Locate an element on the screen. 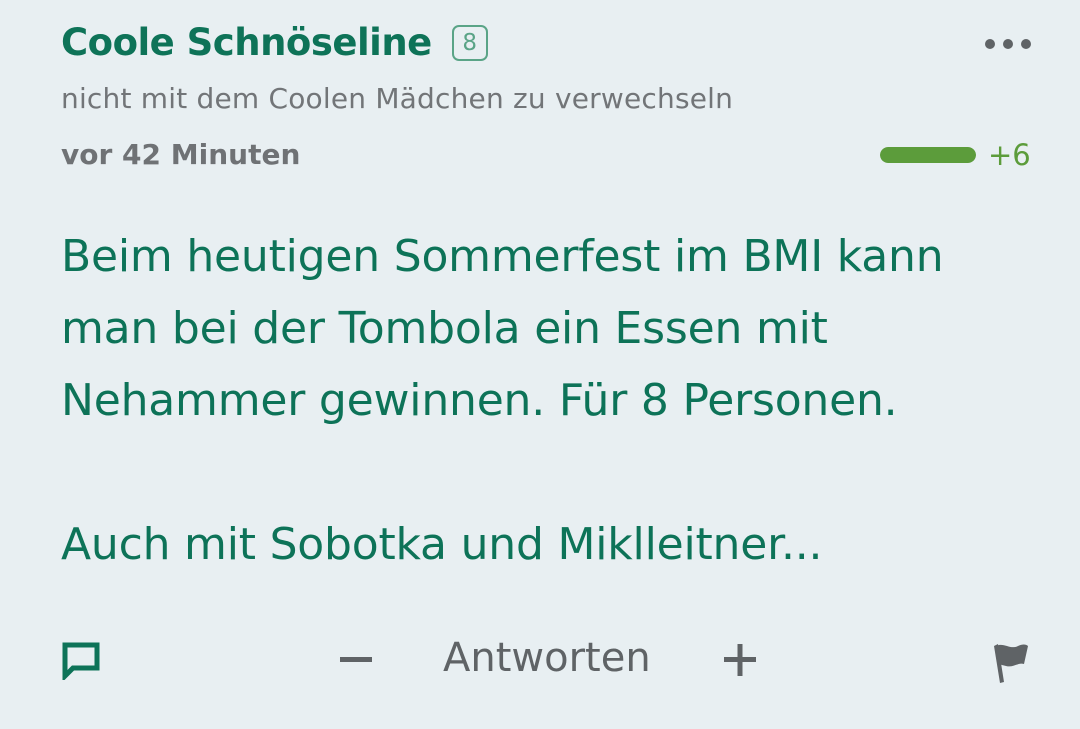 Image resolution: width=1080 pixels, height=729 pixels. rating-score: +6 is located at coordinates (1009, 155).